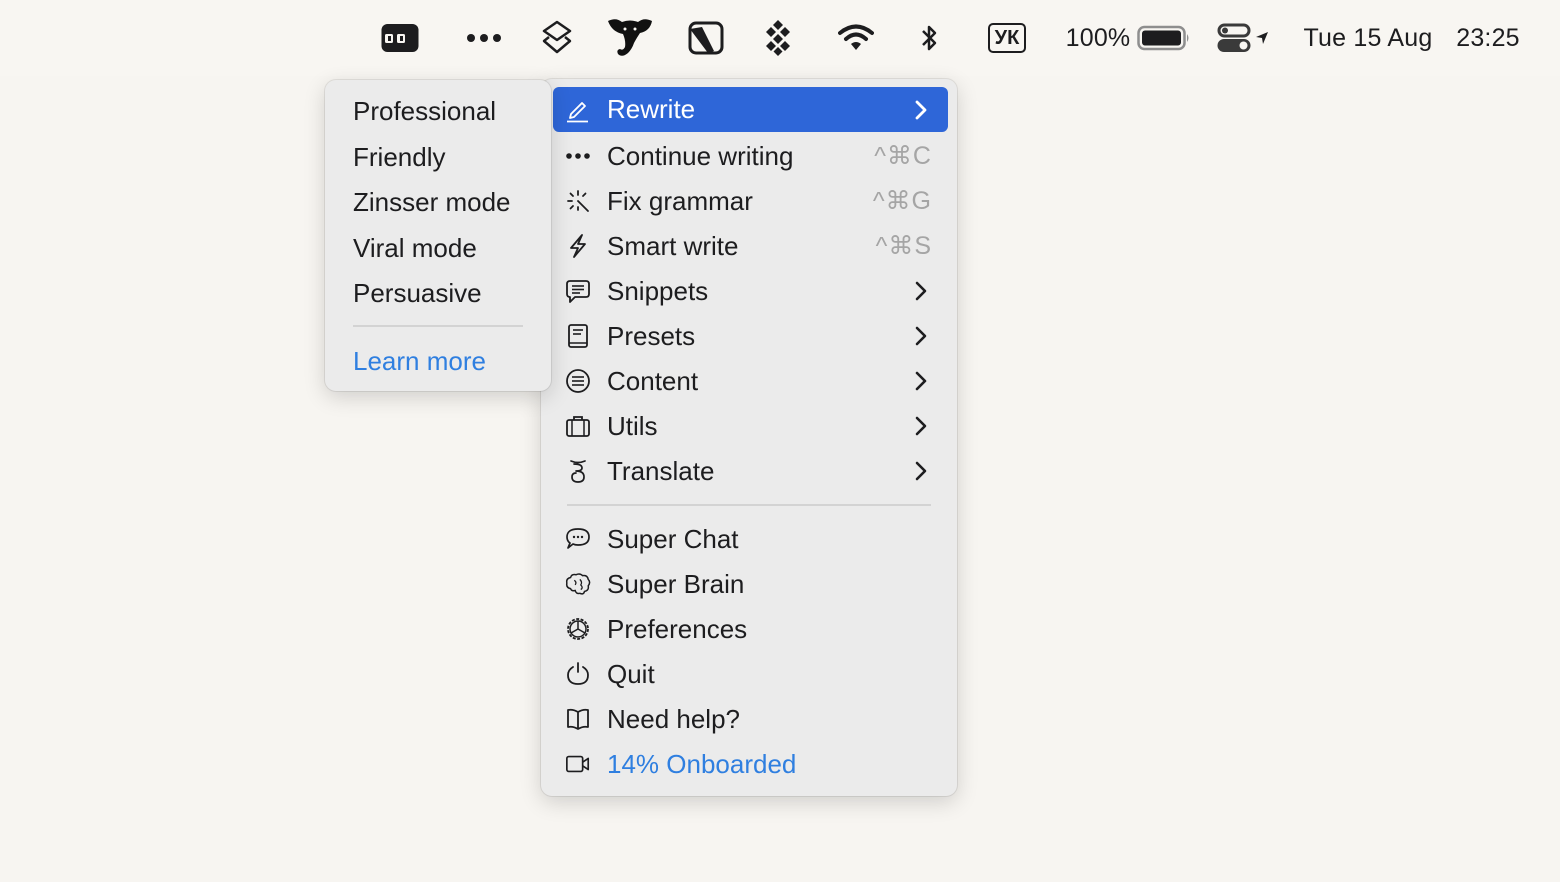 Image resolution: width=1560 pixels, height=882 pixels. Describe the element at coordinates (578, 291) in the screenshot. I see `message-lines-icon` at that location.